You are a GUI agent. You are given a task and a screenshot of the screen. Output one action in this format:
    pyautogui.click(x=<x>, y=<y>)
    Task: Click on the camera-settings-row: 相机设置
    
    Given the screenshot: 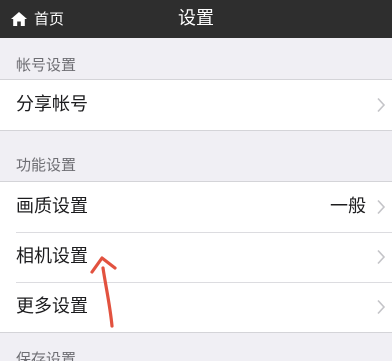 What is the action you would take?
    pyautogui.click(x=196, y=257)
    